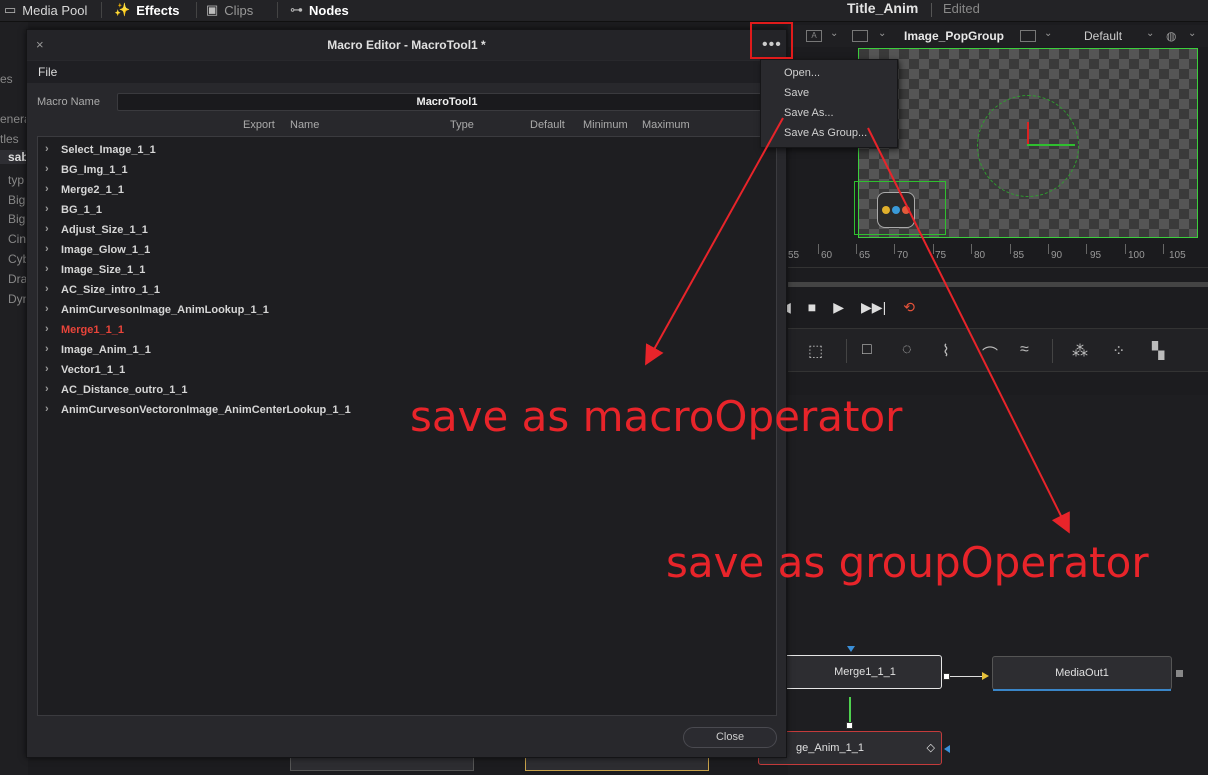 The width and height of the screenshot is (1208, 775). What do you see at coordinates (14, 79) in the screenshot?
I see `library-item: es` at bounding box center [14, 79].